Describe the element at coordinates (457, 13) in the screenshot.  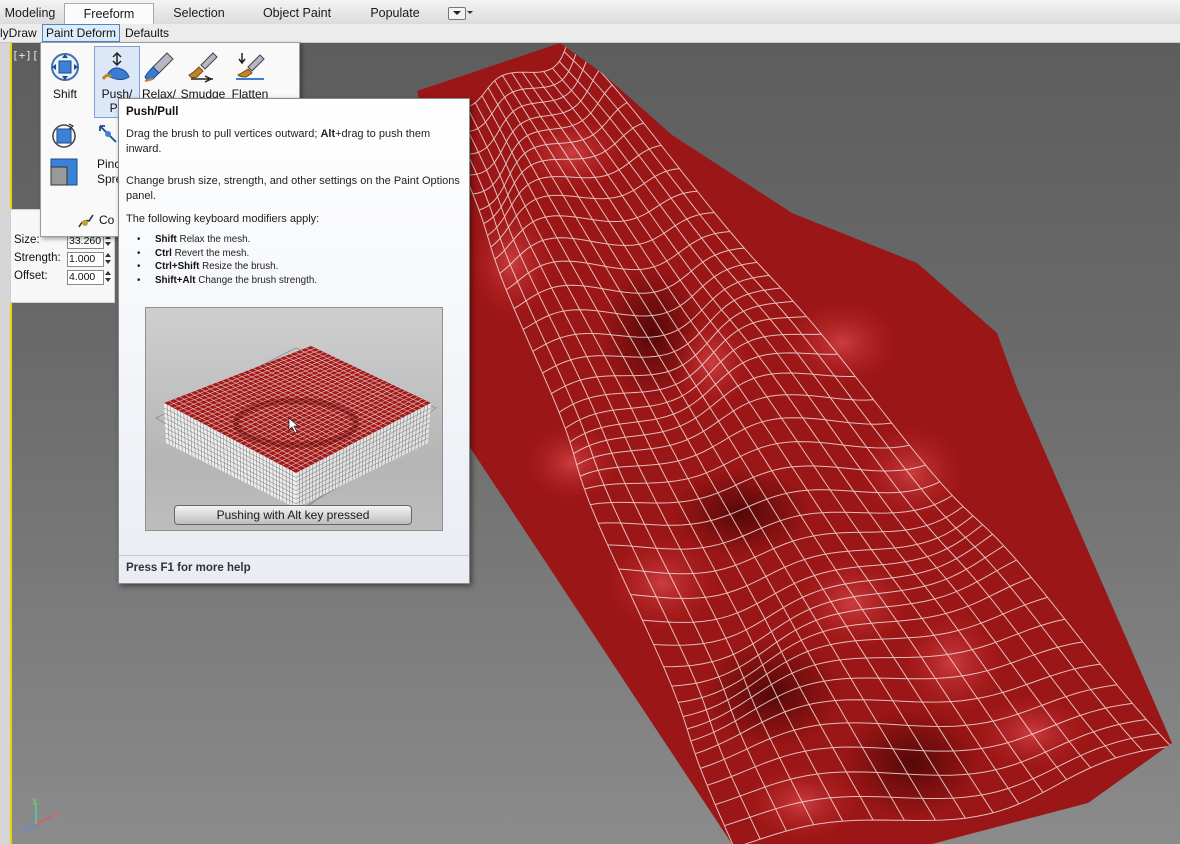
I see `ribbon-minimize-dropdown` at that location.